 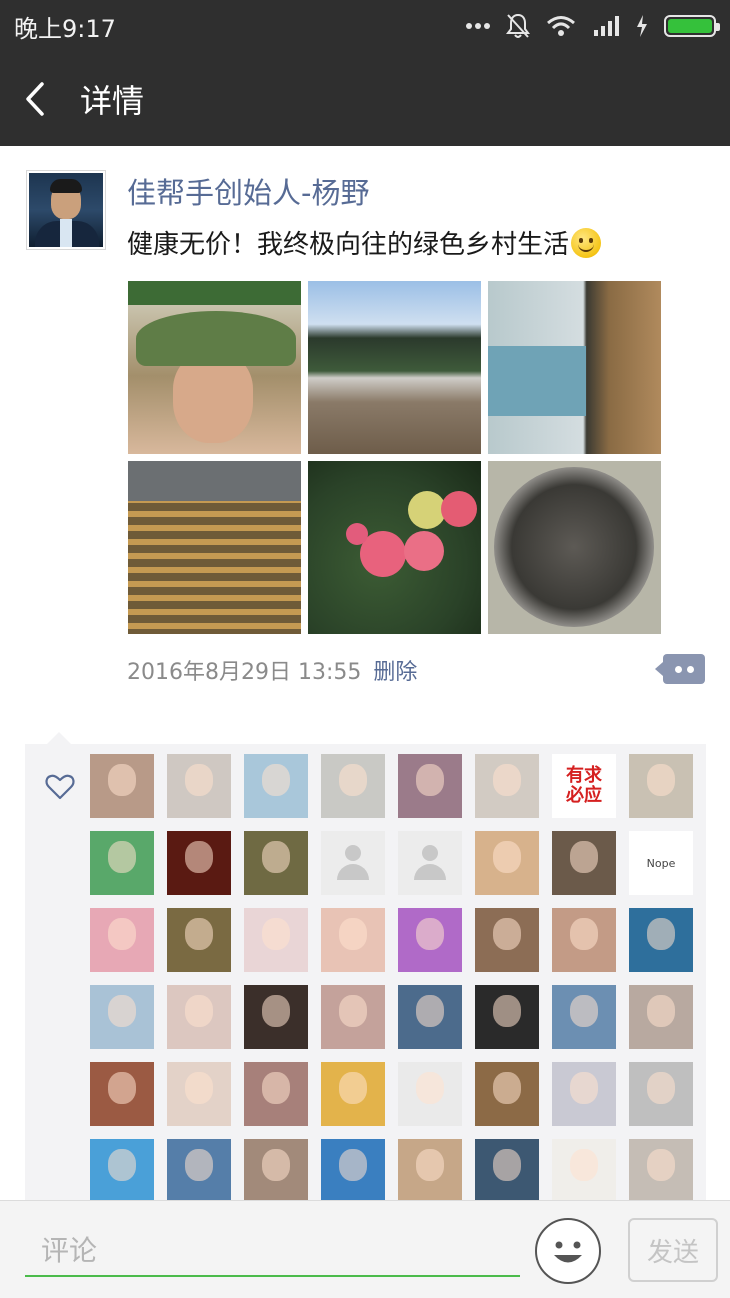 I want to click on nav-bar: 详情, so click(x=365, y=99).